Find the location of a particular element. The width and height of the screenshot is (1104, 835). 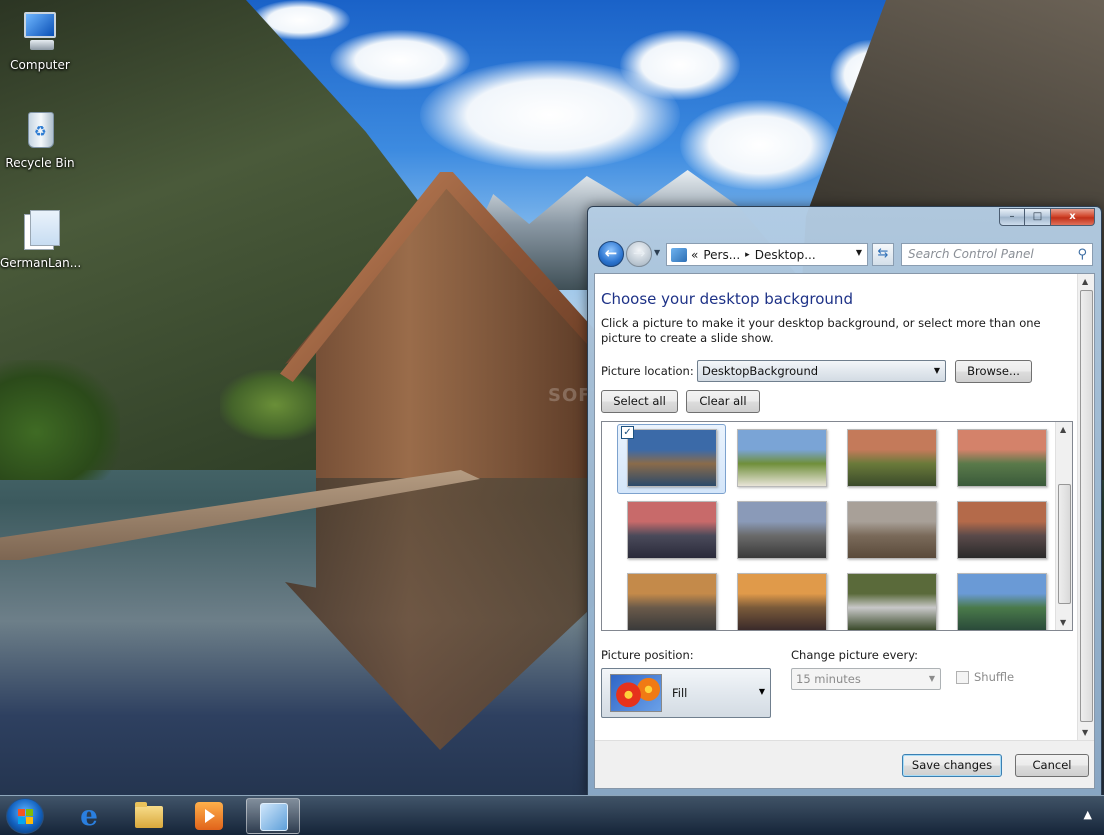

change-interval-select: 15 minutes ▼ is located at coordinates (866, 679).